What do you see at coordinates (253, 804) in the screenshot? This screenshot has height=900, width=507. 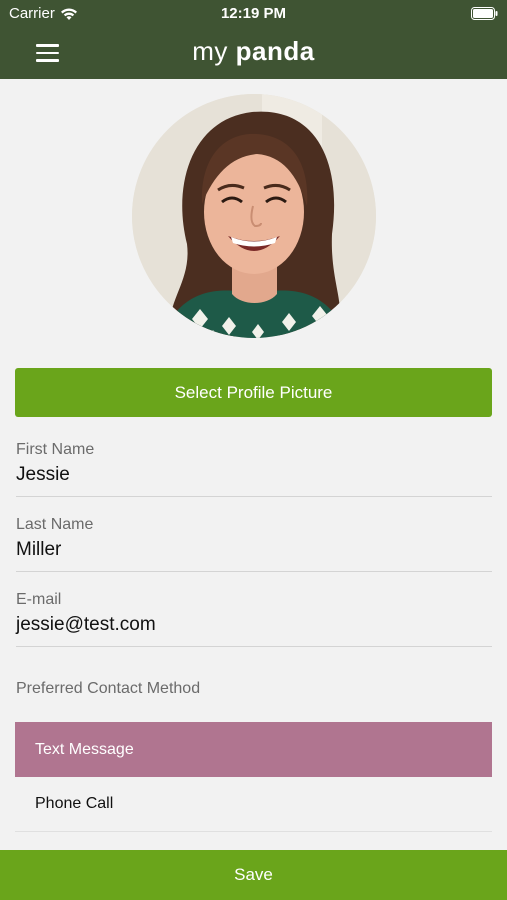 I see `contact-option-phone-call: Phone Call` at bounding box center [253, 804].